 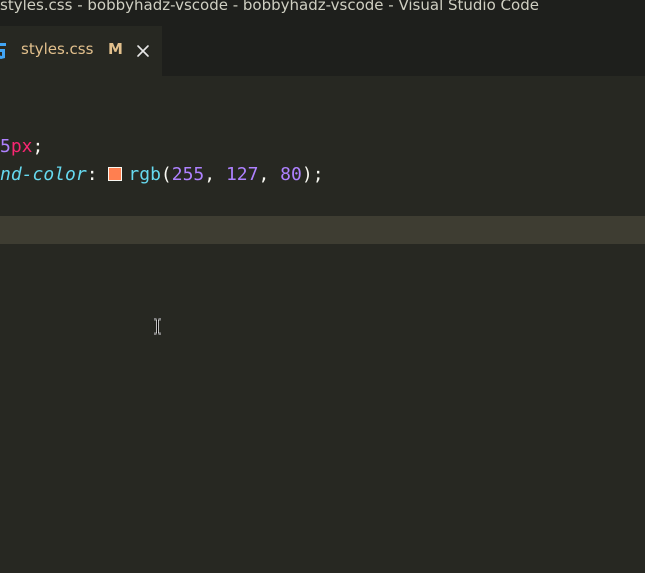 I want to click on open-paren-token: (, so click(x=166, y=174).